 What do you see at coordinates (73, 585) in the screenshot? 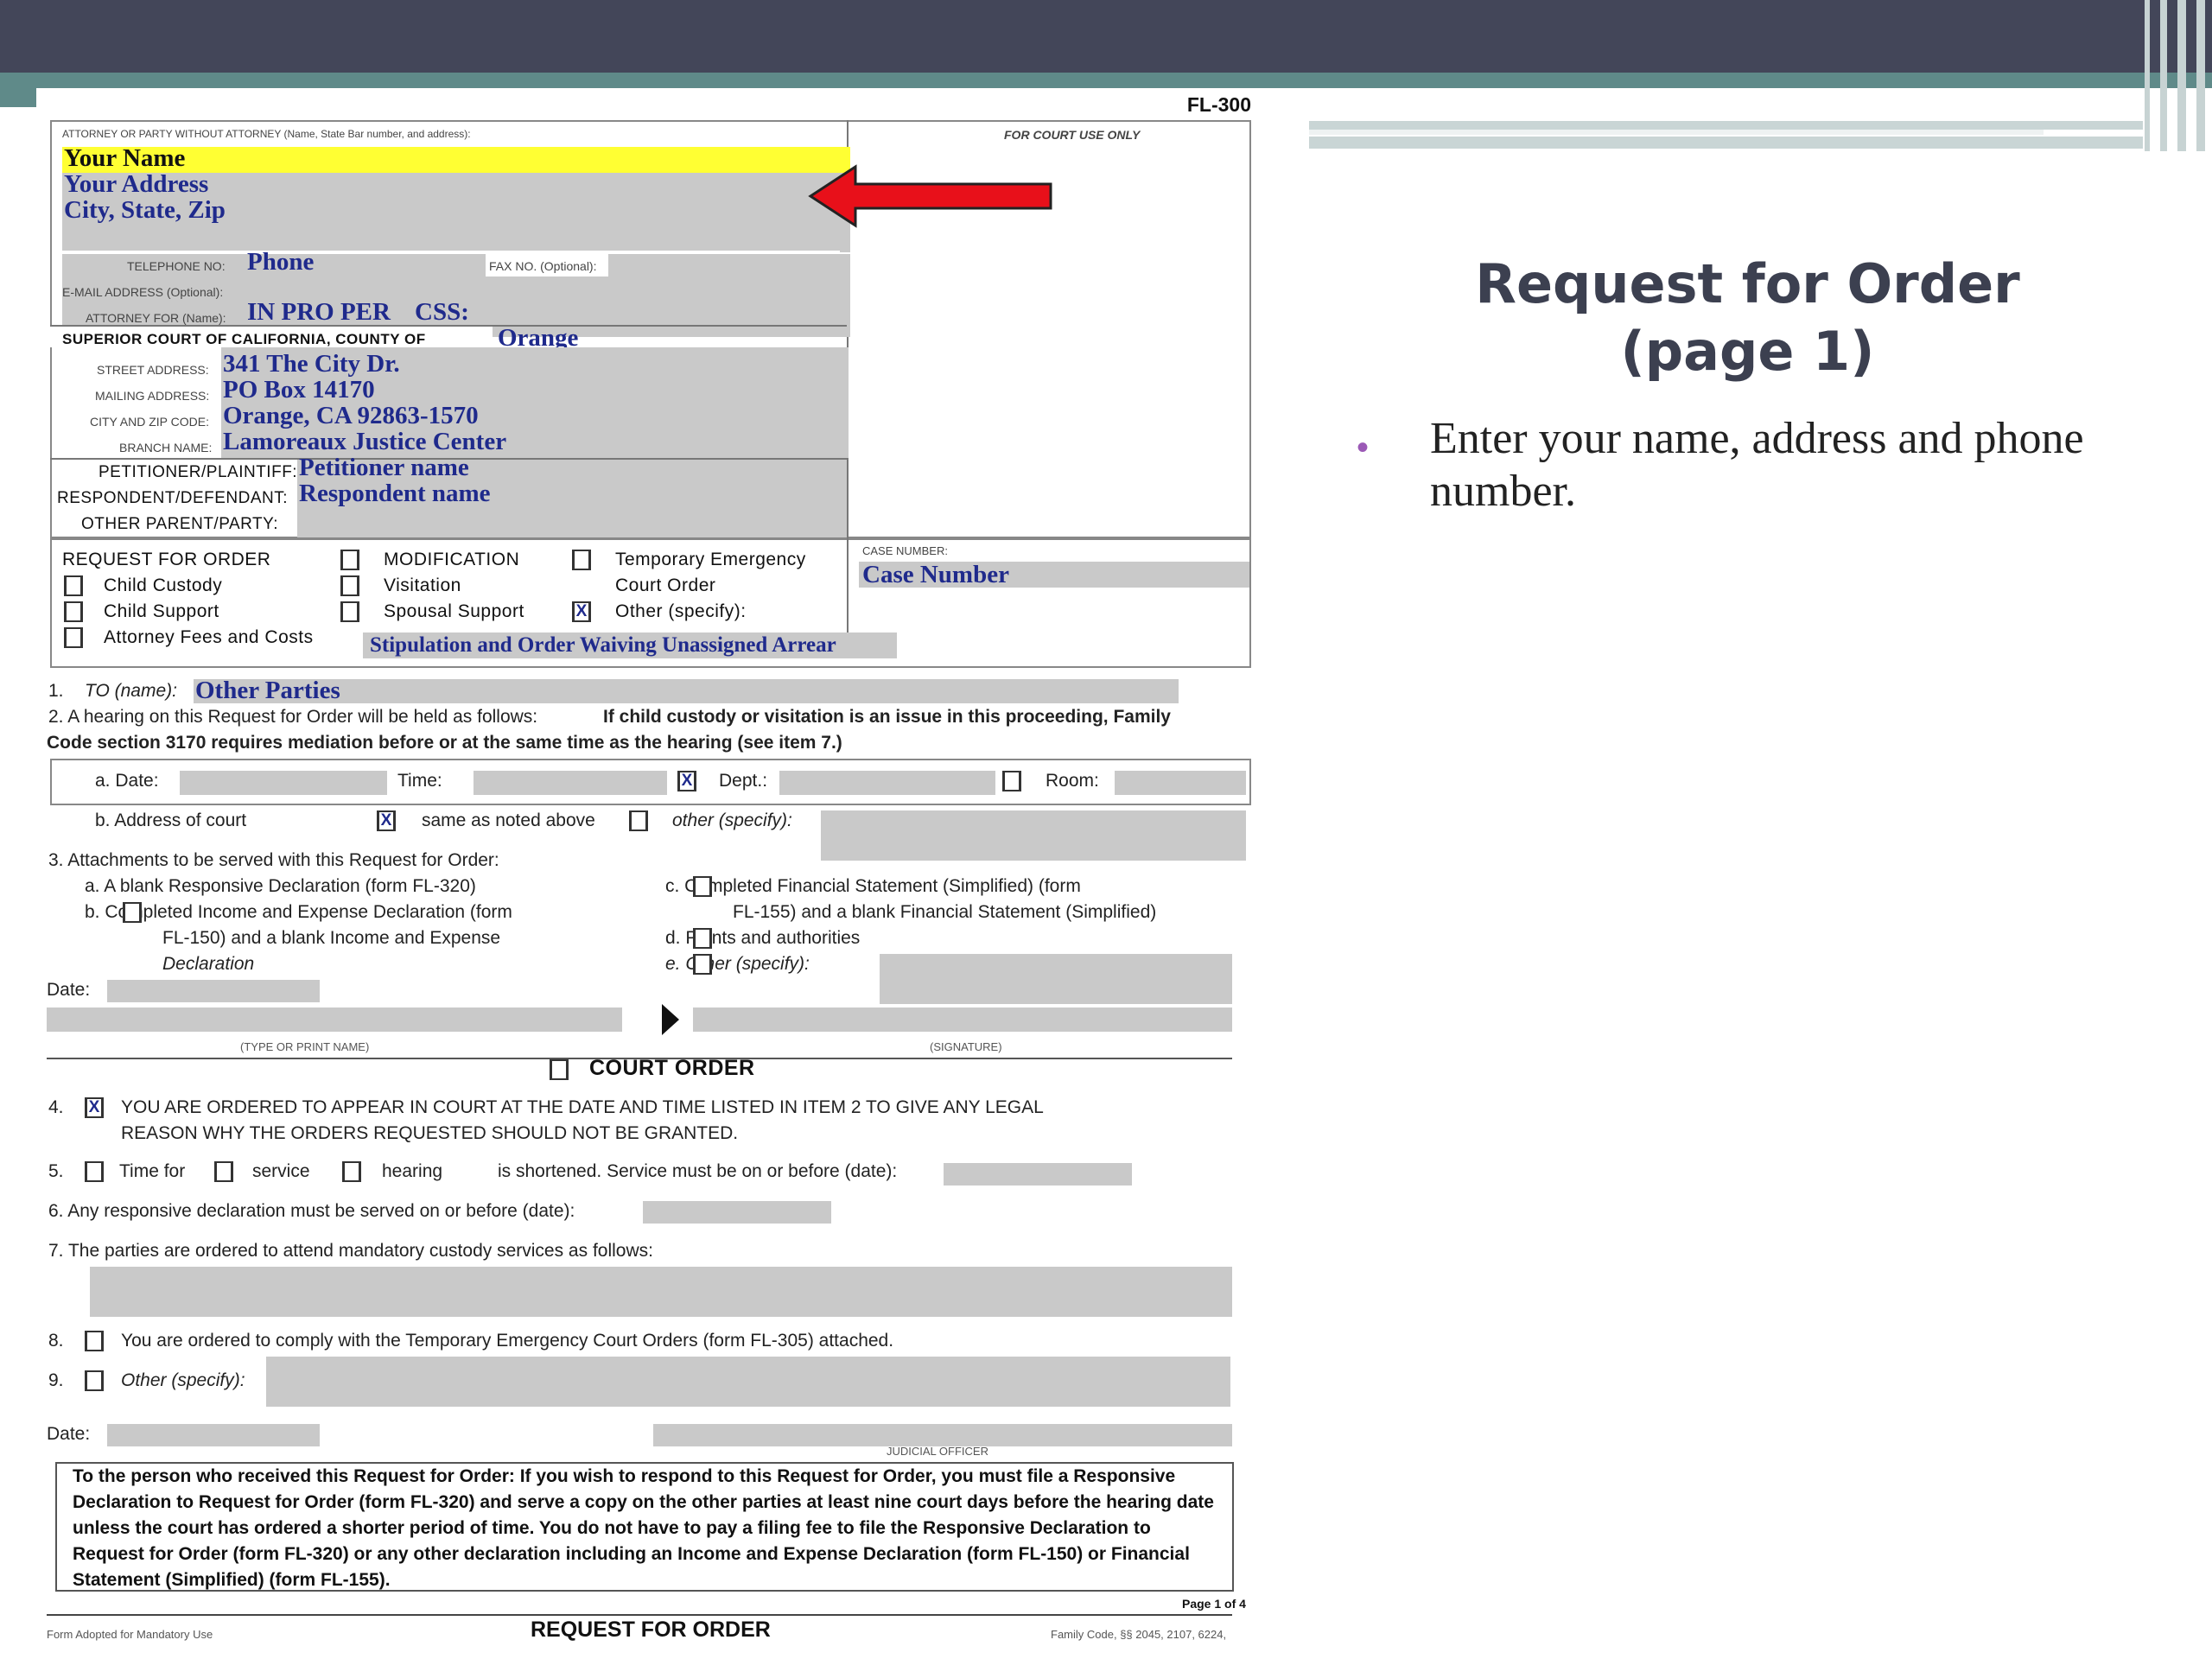
I see `child-custody-checkbox` at bounding box center [73, 585].